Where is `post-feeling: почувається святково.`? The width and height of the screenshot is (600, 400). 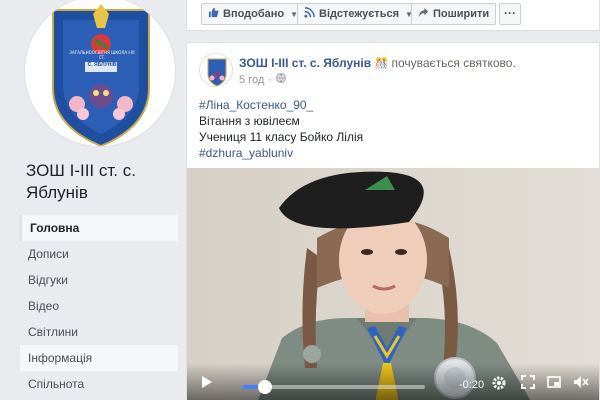
post-feeling: почувається святково. is located at coordinates (453, 63).